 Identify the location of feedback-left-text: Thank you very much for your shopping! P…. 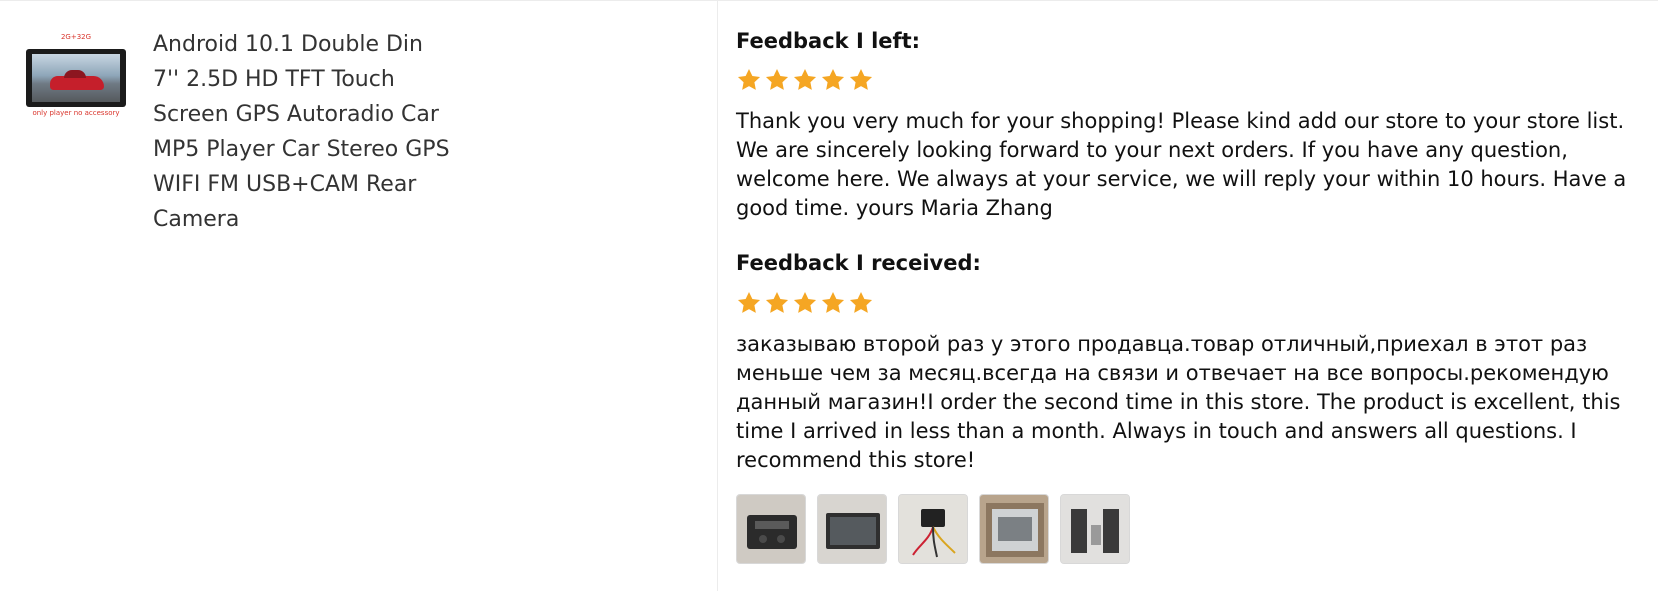
(1181, 164).